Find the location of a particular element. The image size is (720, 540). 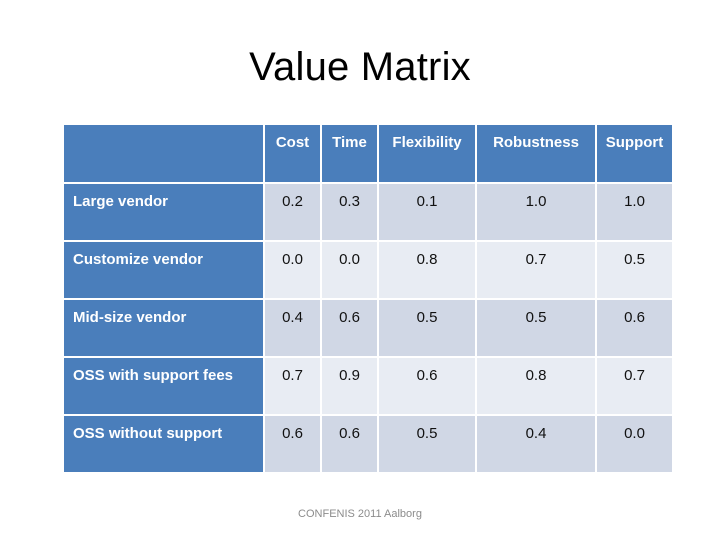

cell-large-vendor-cost: 0.2 is located at coordinates (292, 212).